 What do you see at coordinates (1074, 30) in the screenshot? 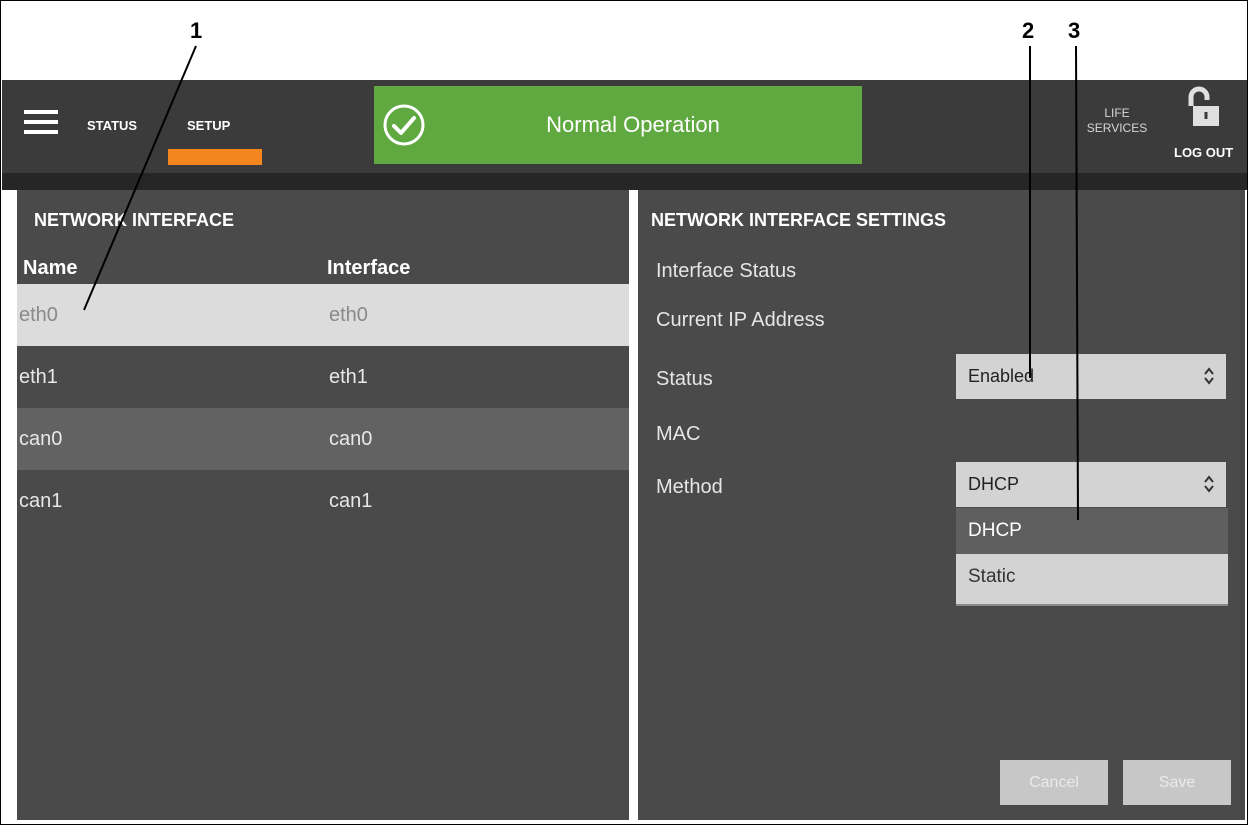
I see `callout-3: 3` at bounding box center [1074, 30].